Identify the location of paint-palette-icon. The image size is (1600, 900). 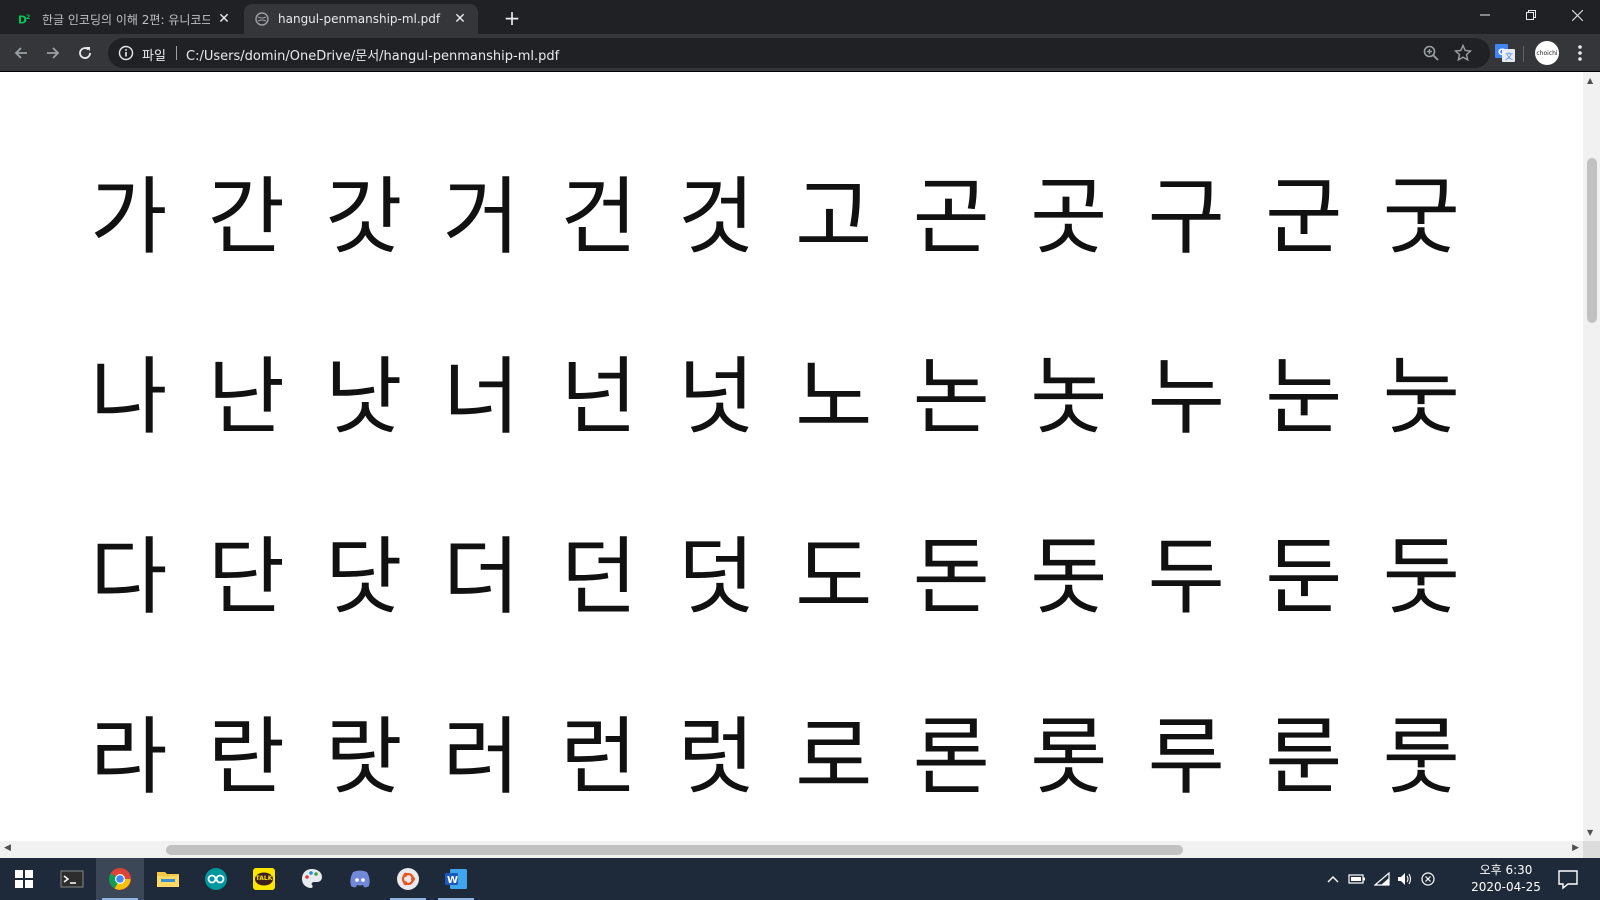
(312, 878).